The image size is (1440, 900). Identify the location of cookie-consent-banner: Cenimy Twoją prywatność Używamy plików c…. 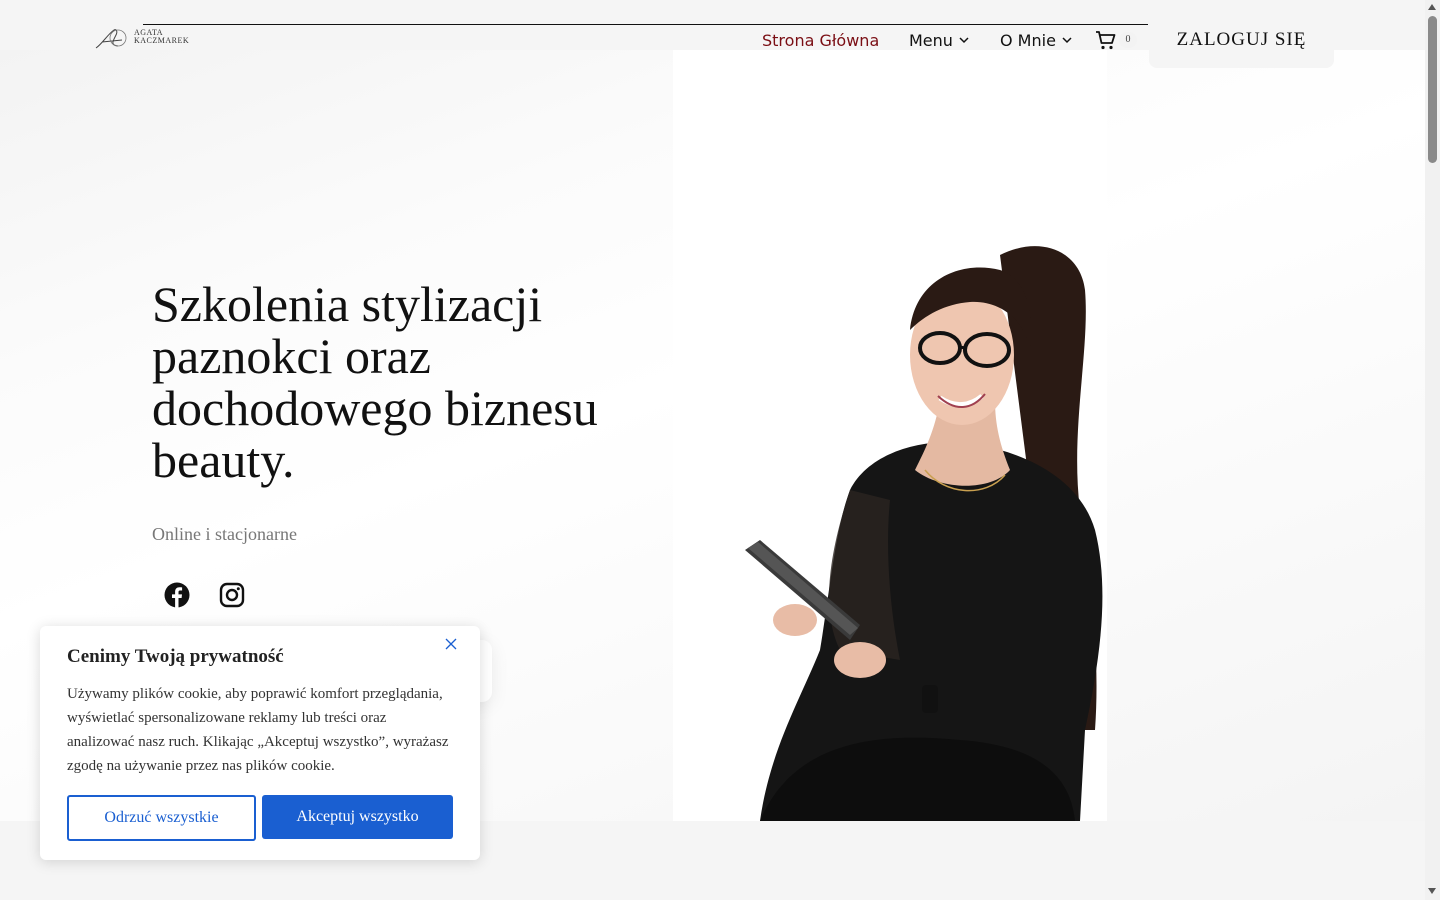
(260, 743).